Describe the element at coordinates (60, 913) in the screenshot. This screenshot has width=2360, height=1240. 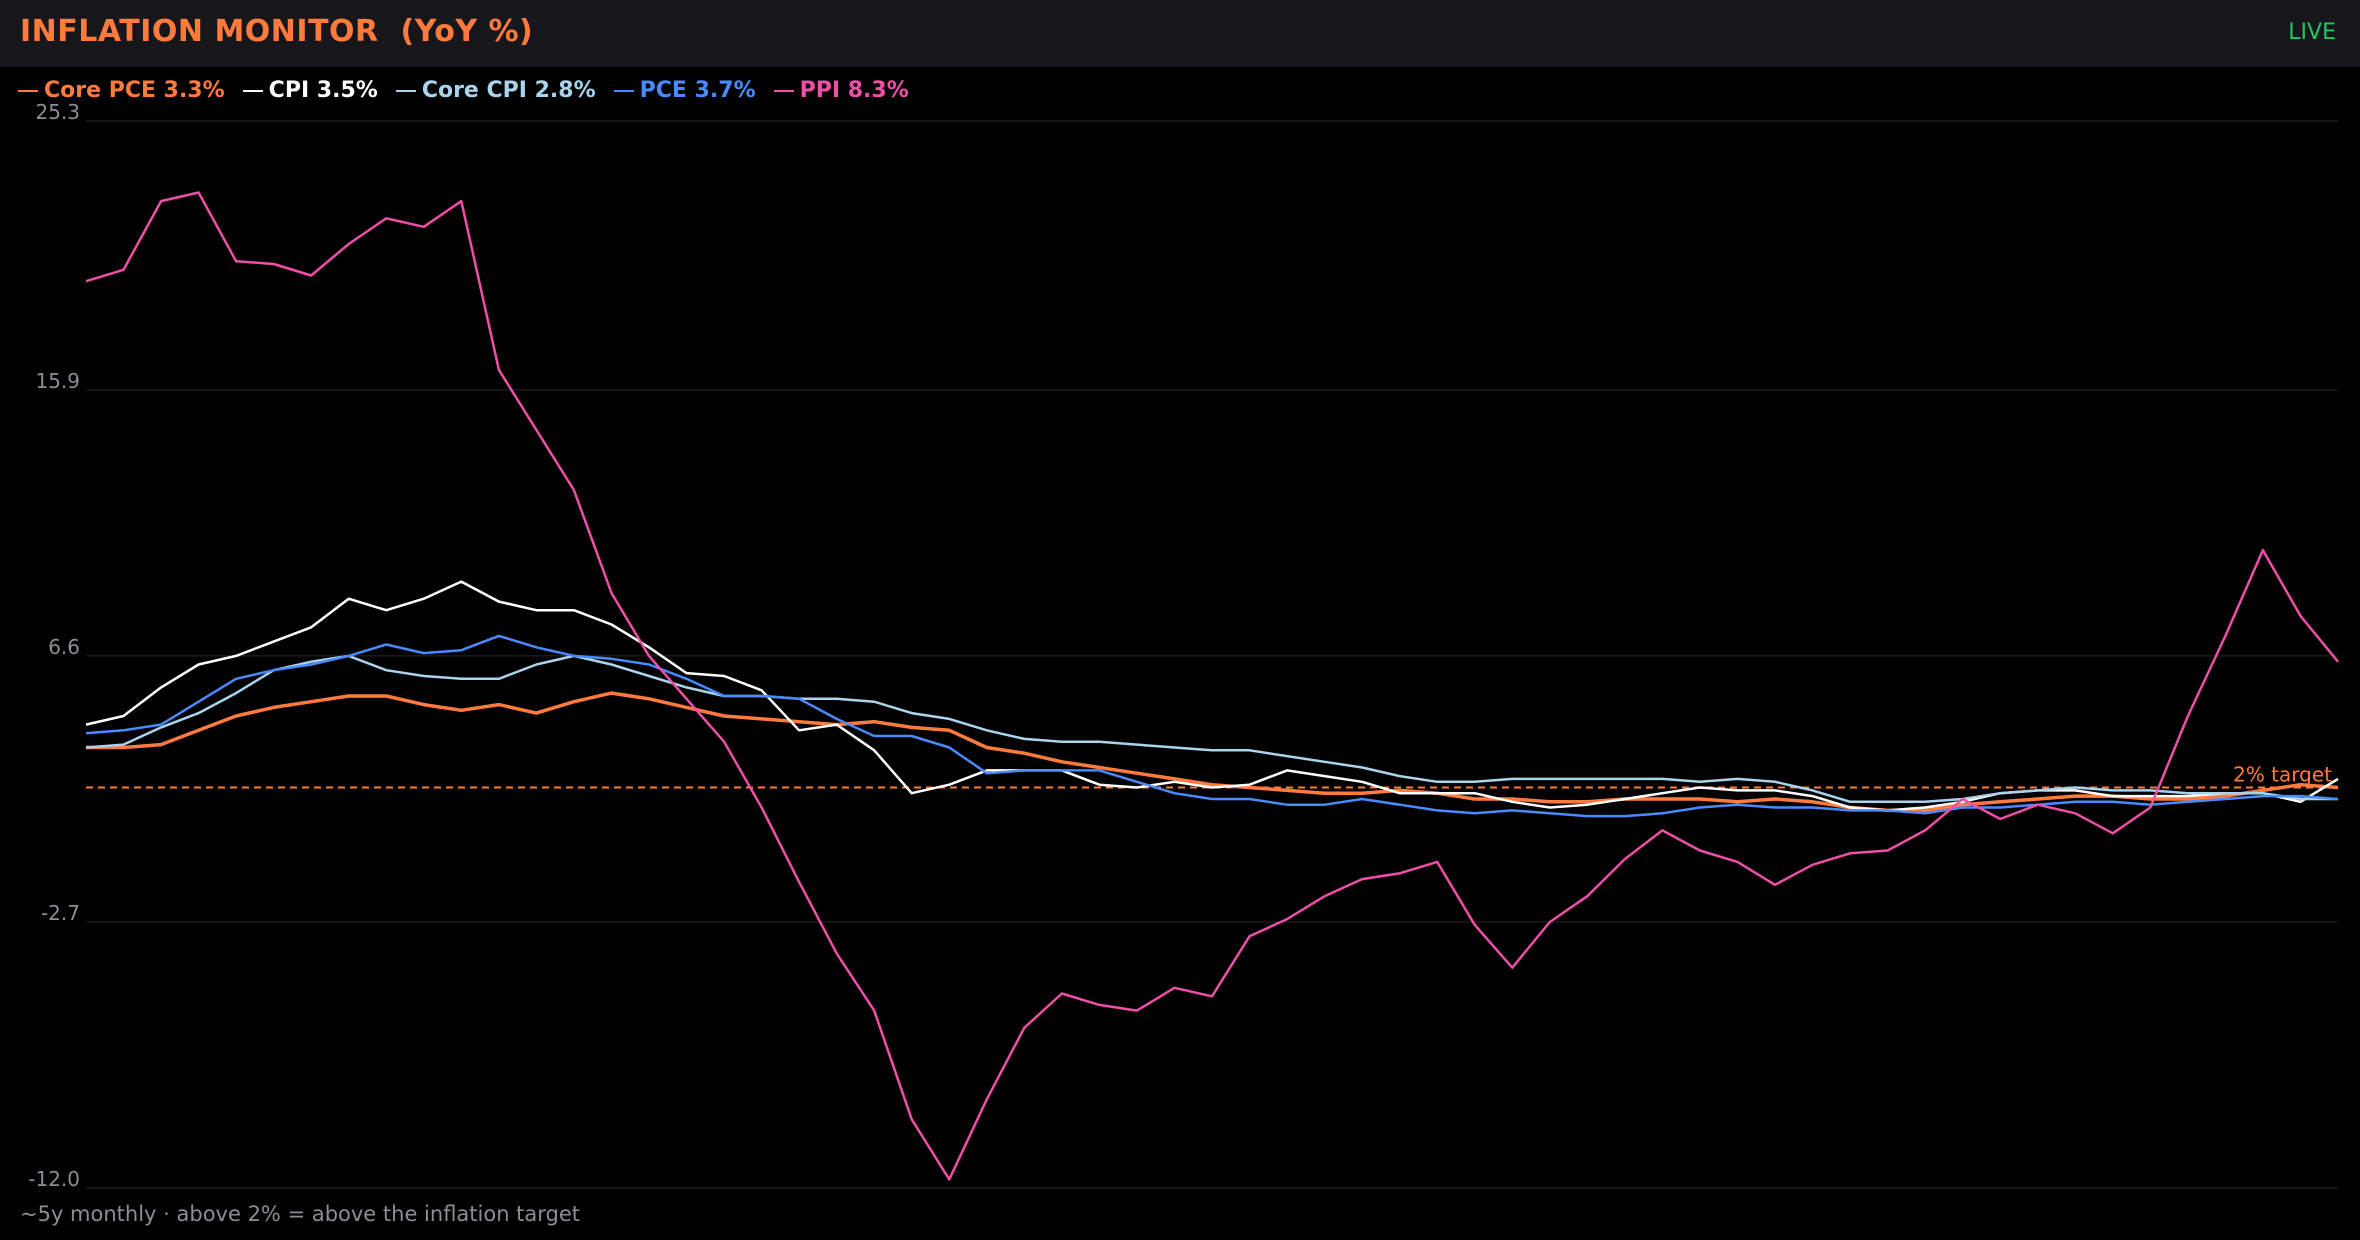
I see `y-tick-label: -2.7` at that location.